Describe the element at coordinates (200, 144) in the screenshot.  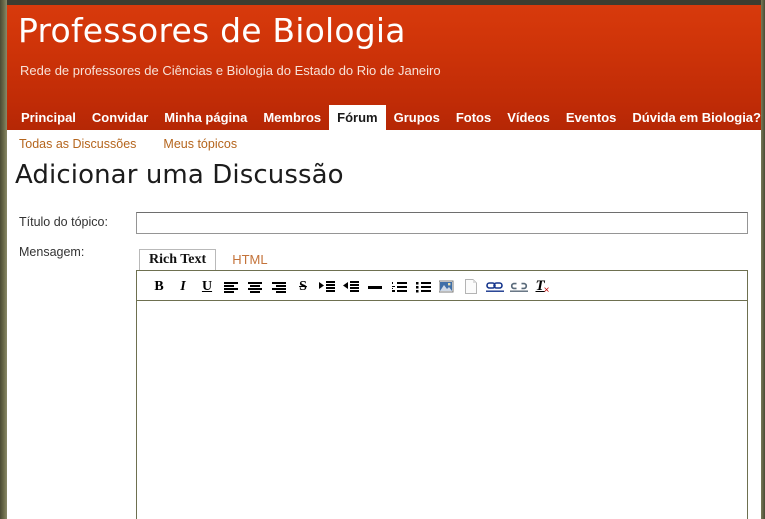
I see `subnav-item-my-topics: Meus tópicos` at that location.